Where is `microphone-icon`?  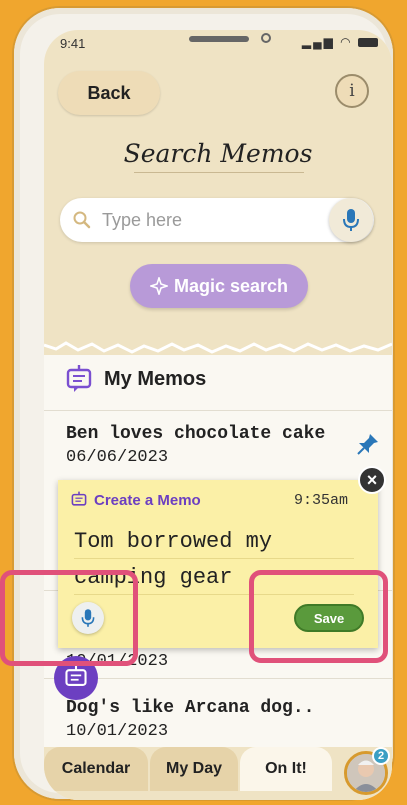
microphone-icon is located at coordinates (351, 220).